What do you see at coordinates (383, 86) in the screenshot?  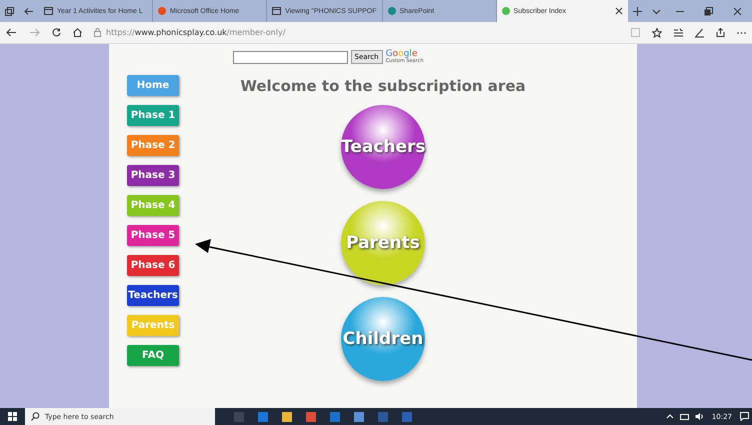 I see `page-heading: Welcome to the subscription area` at bounding box center [383, 86].